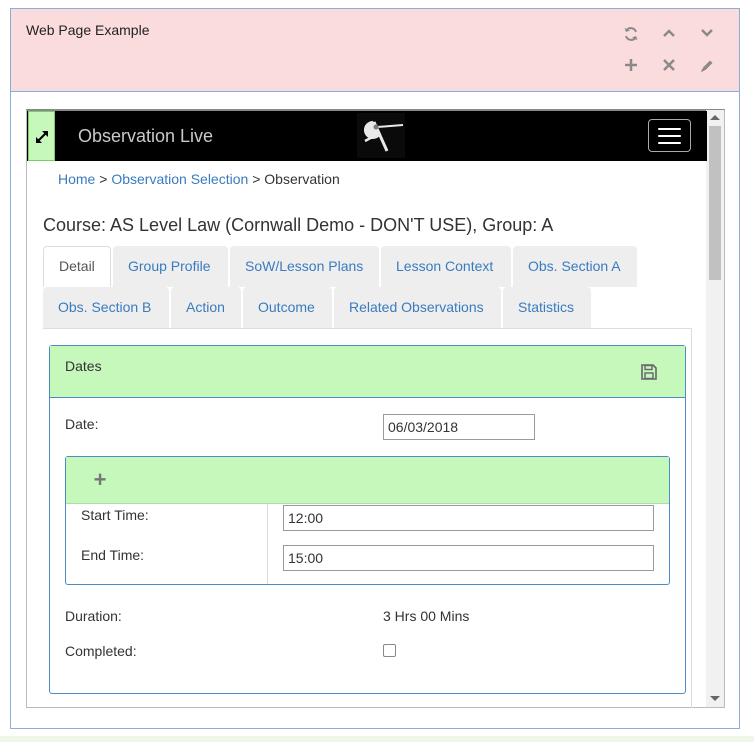 Image resolution: width=754 pixels, height=742 pixels. What do you see at coordinates (77, 266) in the screenshot?
I see `tab-detail: Detail` at bounding box center [77, 266].